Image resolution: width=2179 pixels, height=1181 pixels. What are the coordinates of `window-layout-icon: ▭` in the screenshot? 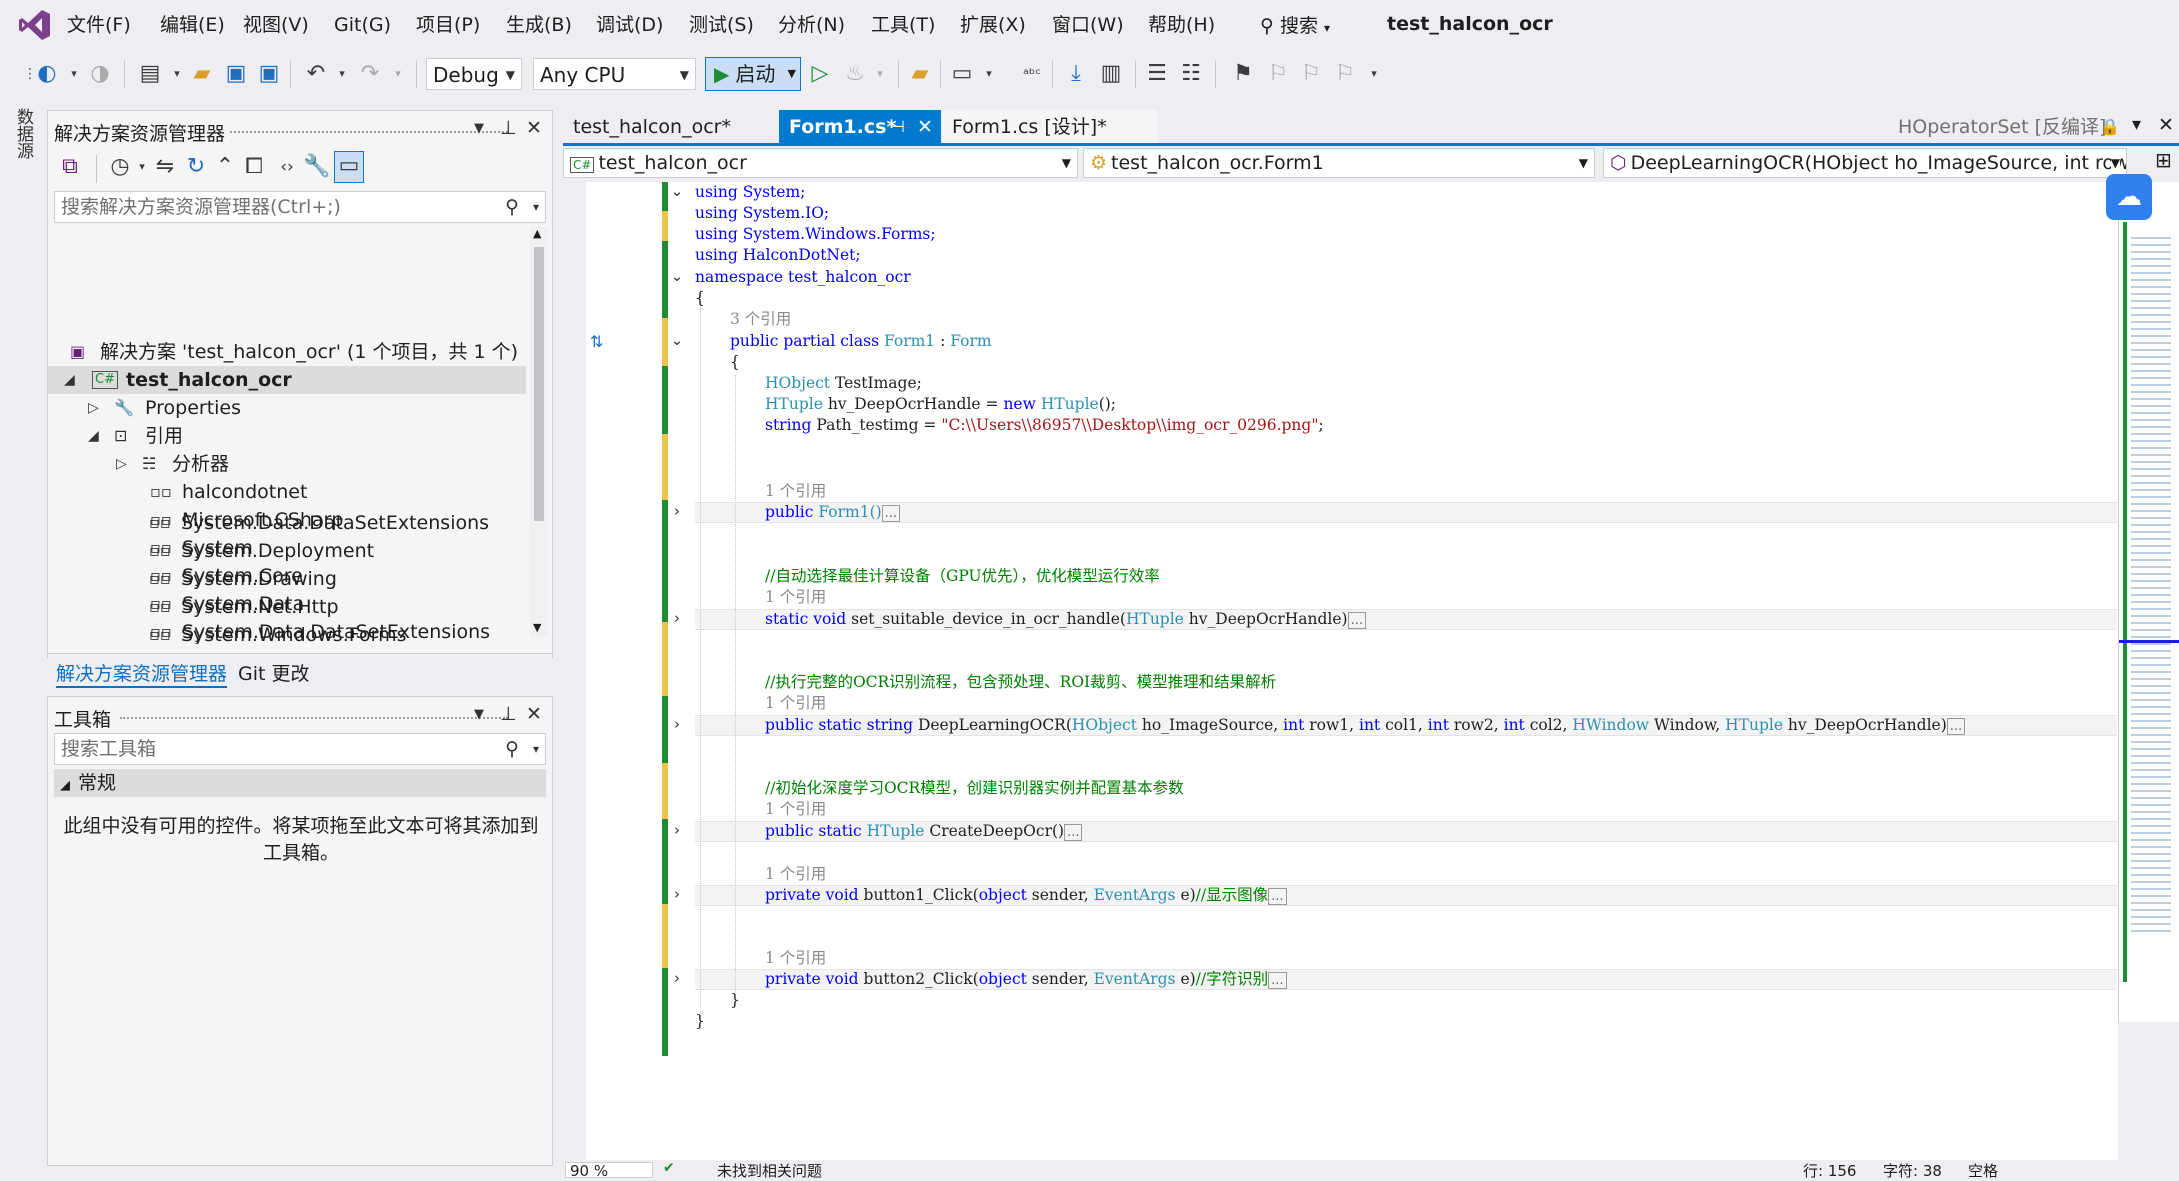 It's located at (962, 74).